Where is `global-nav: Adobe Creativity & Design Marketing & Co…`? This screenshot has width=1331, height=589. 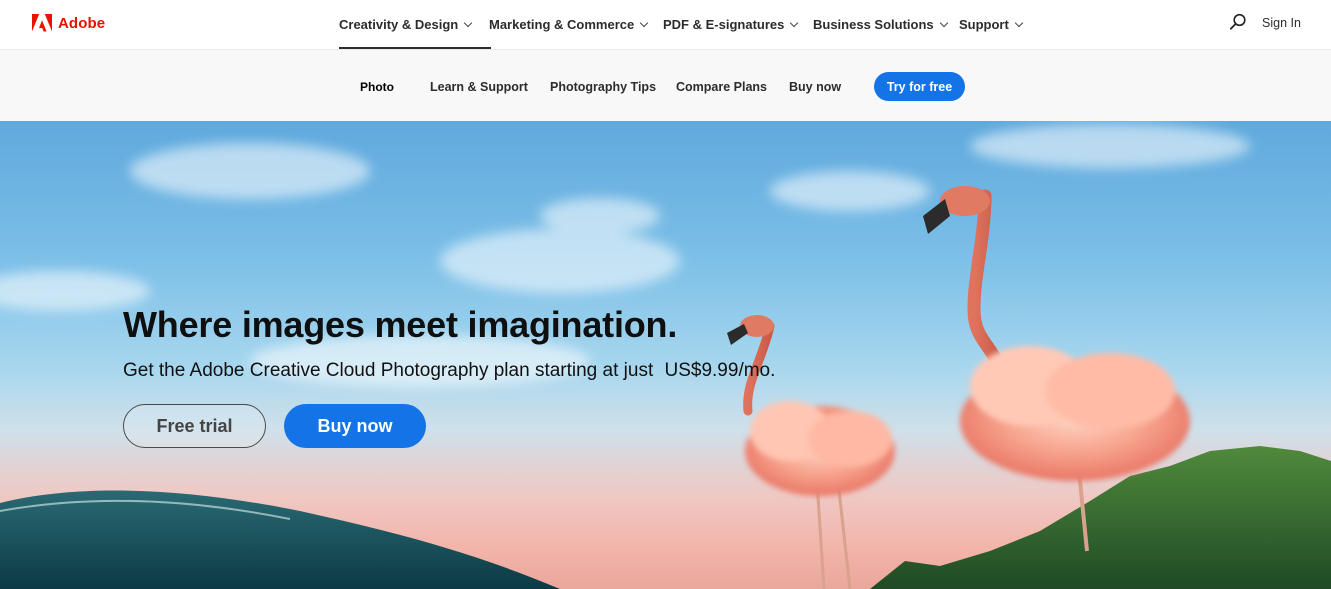 global-nav: Adobe Creativity & Design Marketing & Co… is located at coordinates (665, 24).